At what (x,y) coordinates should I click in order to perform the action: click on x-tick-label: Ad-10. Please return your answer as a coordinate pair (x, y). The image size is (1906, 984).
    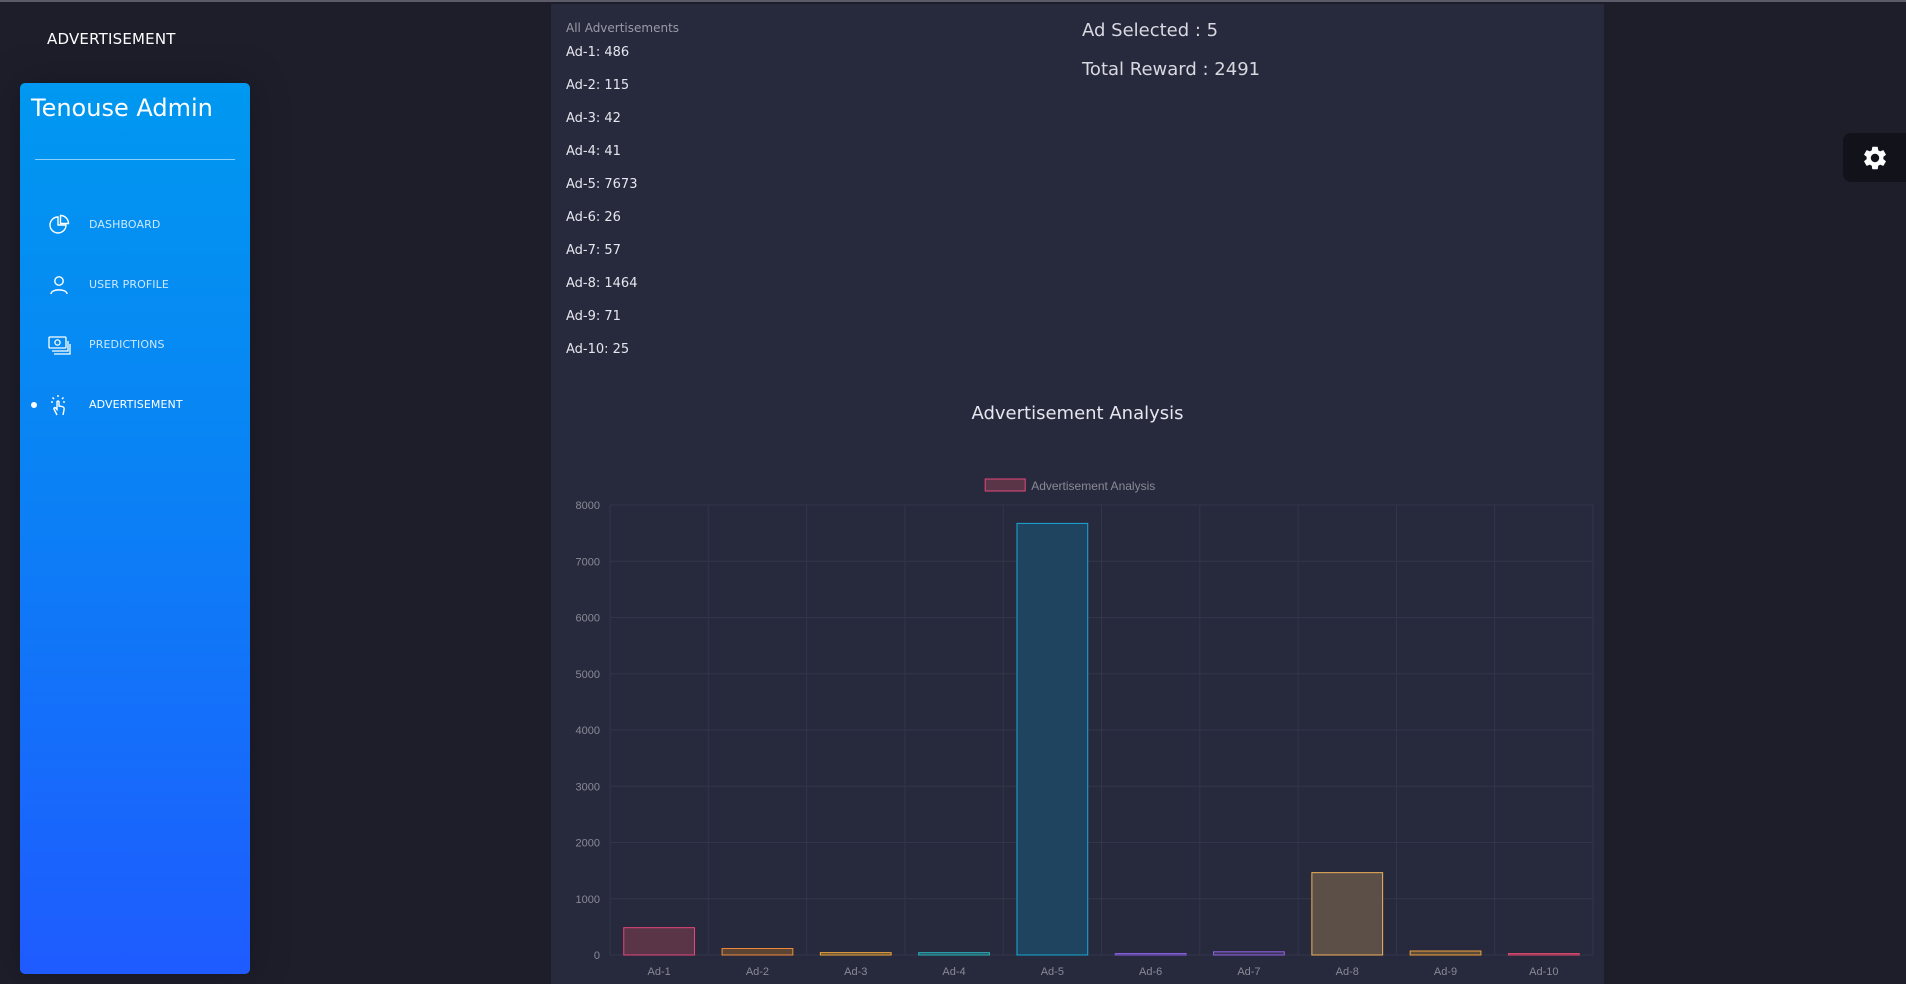
    Looking at the image, I should click on (1543, 972).